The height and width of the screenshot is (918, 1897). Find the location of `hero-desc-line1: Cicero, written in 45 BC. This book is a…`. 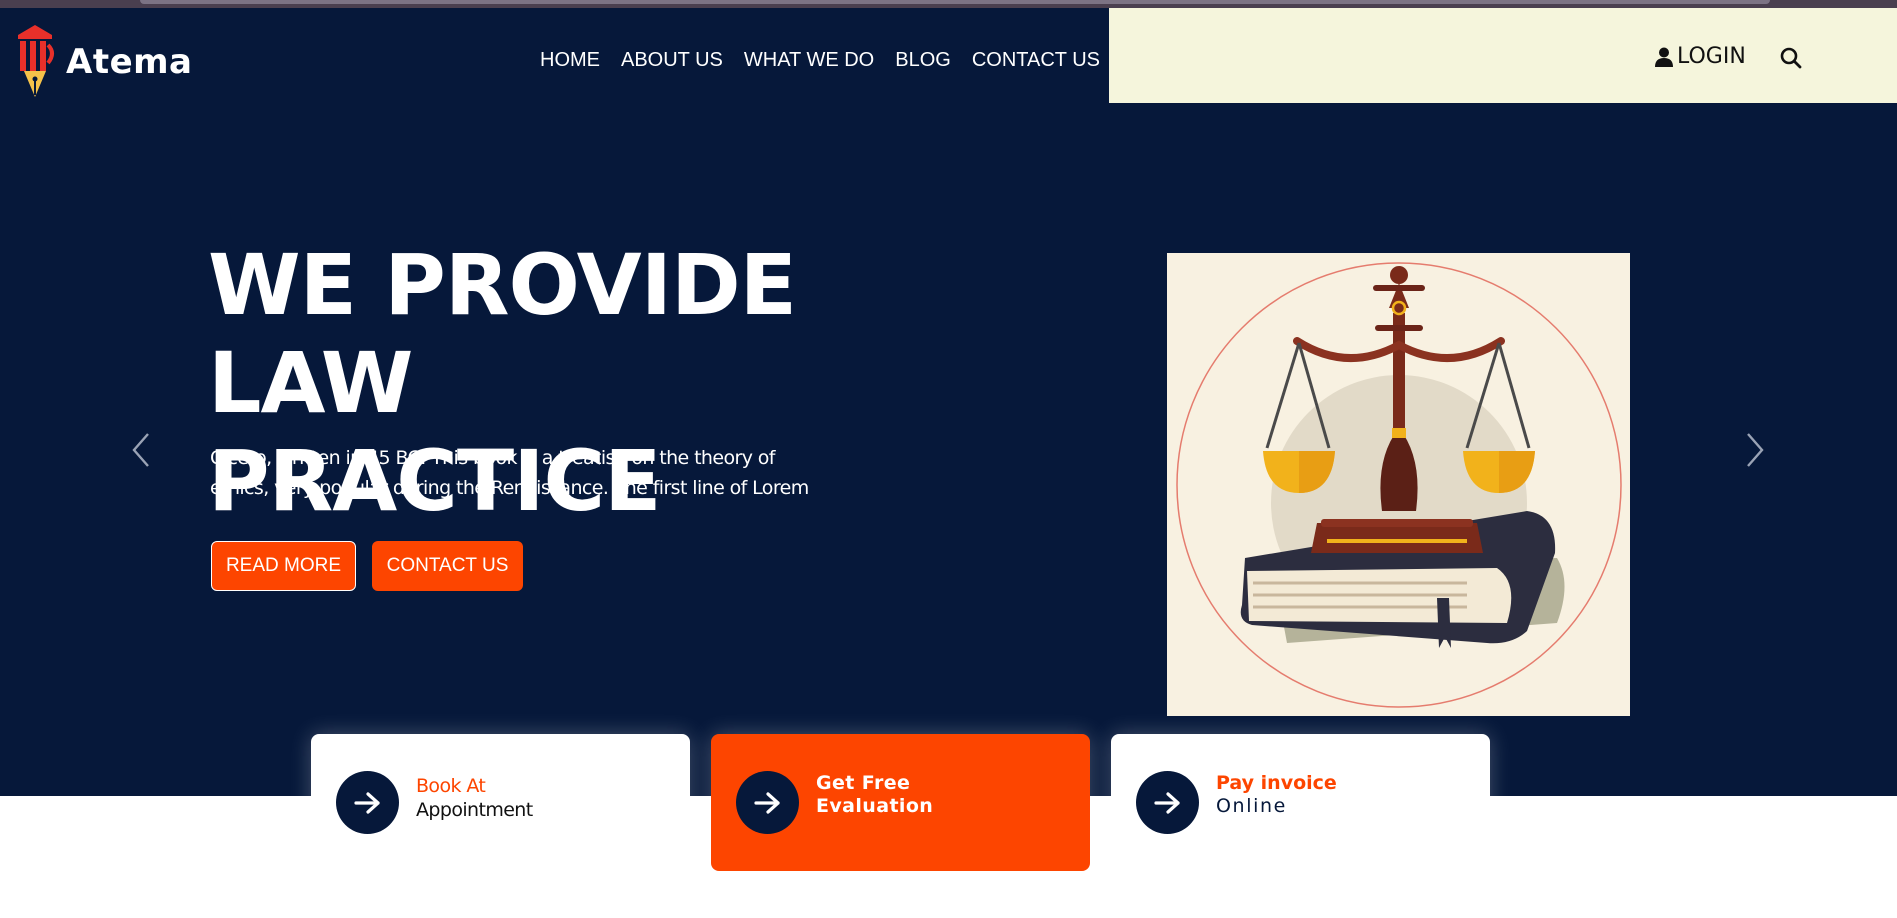

hero-desc-line1: Cicero, written in 45 BC. This book is a… is located at coordinates (493, 458).